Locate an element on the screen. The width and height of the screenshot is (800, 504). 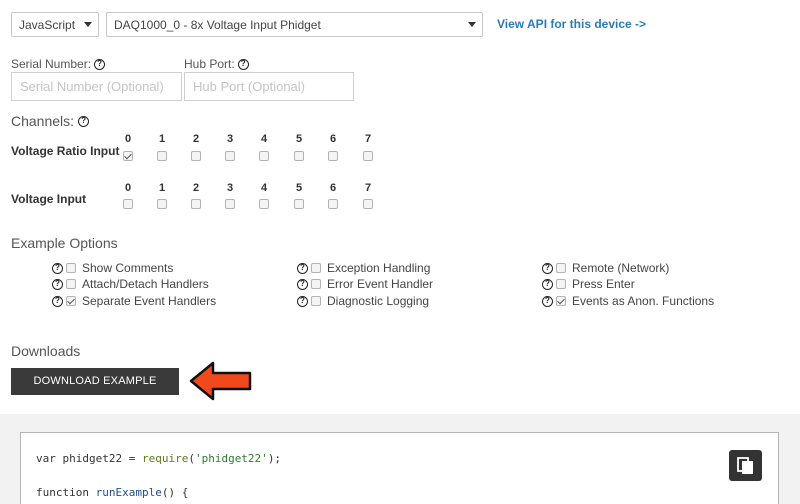
example-options-heading-text: Example Options is located at coordinates (64, 243).